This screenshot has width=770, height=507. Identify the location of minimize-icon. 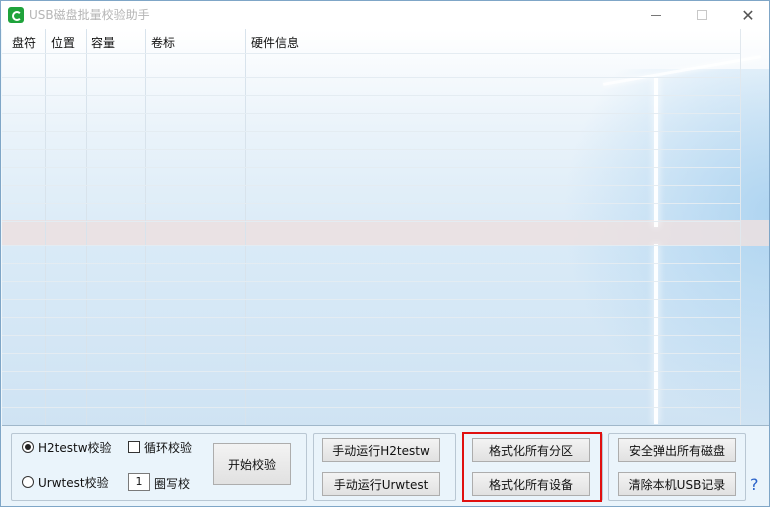
(656, 15).